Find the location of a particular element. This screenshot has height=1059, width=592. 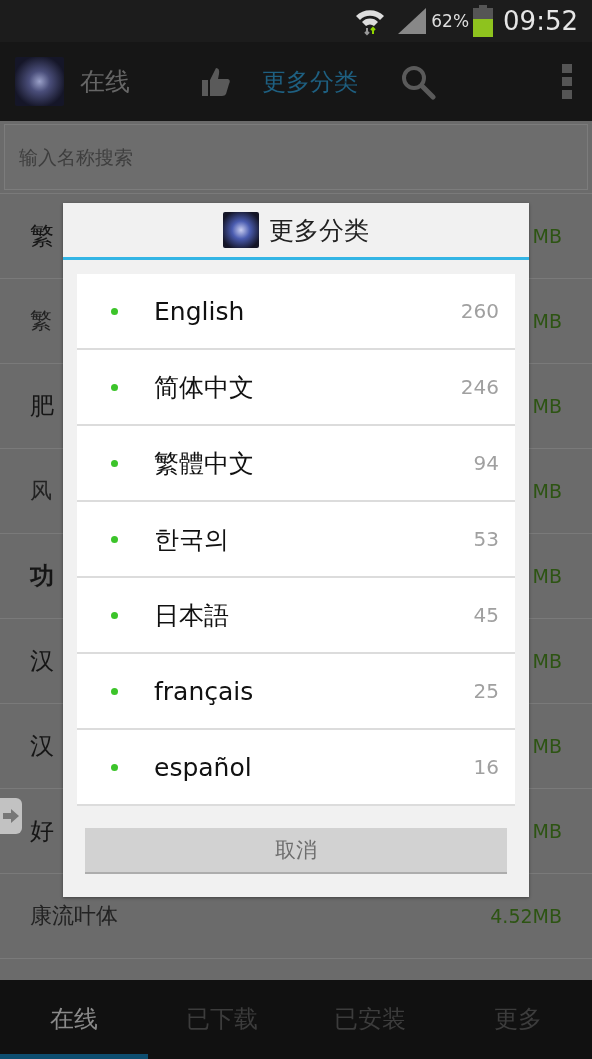

category-item: 한국의 53 is located at coordinates (296, 540).